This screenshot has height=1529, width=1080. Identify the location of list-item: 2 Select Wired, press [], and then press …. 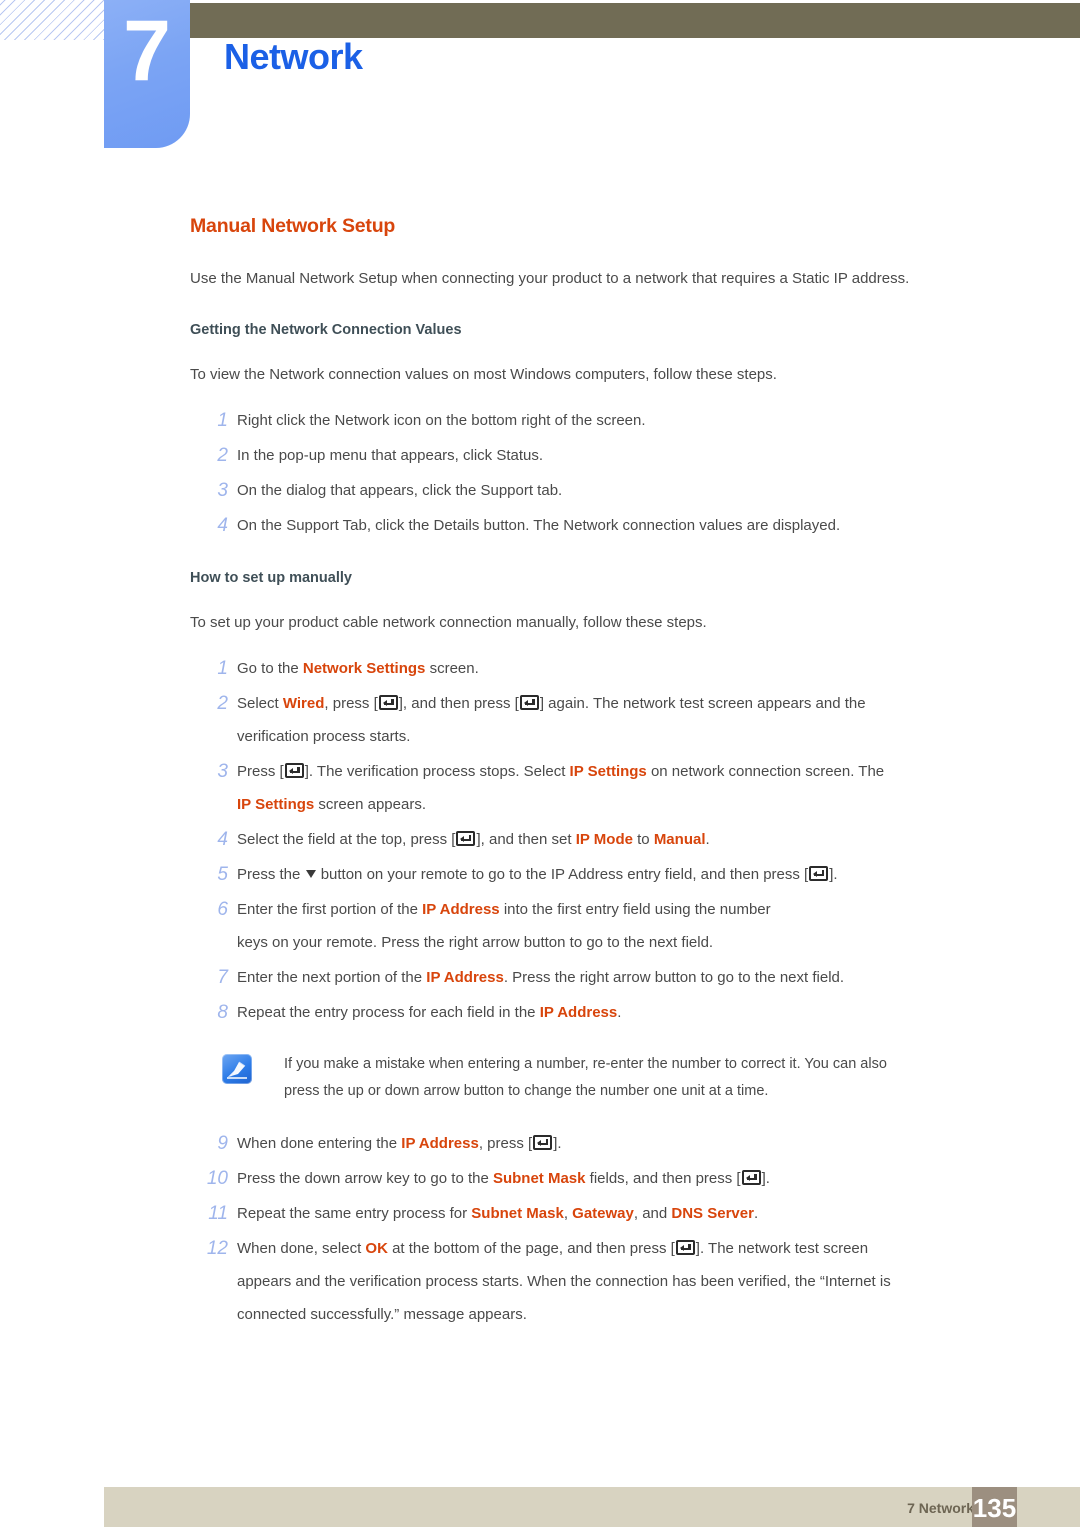
(596, 720).